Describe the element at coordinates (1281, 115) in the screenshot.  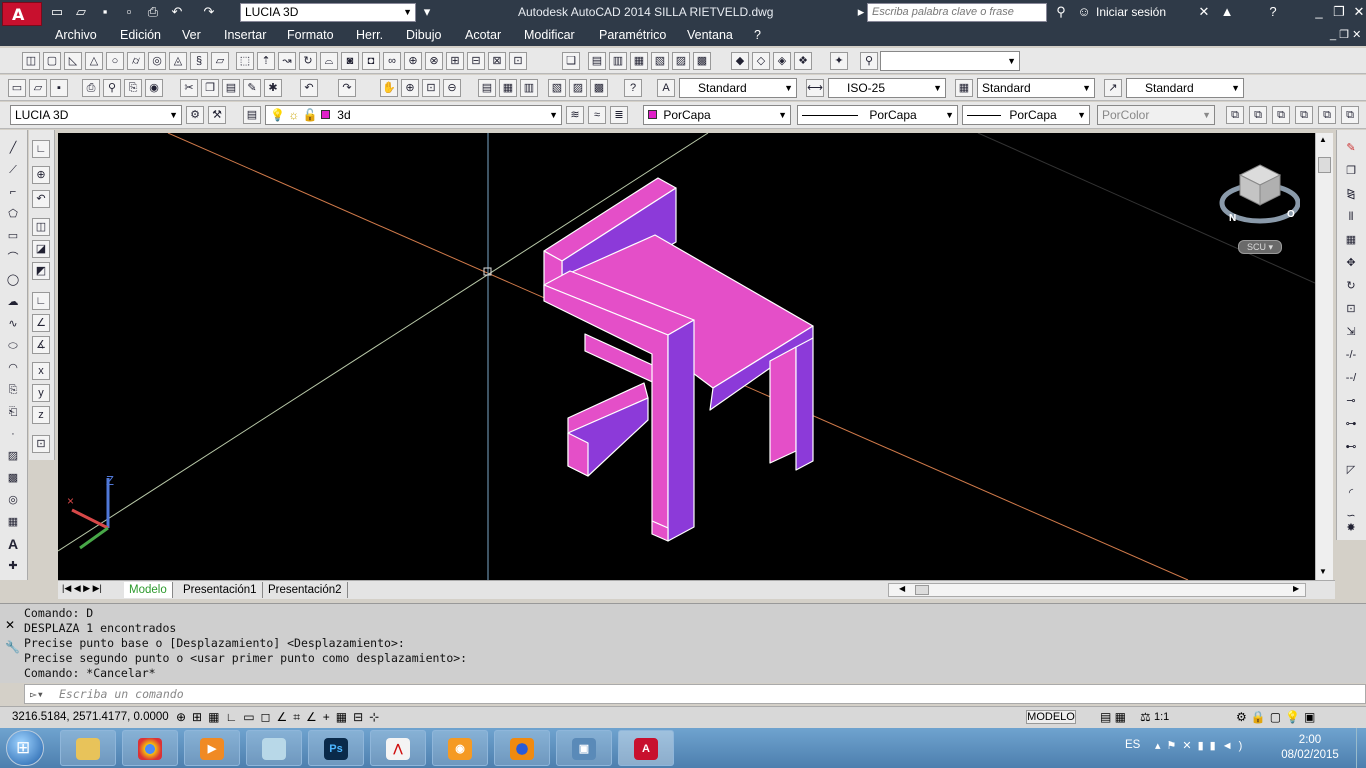
I see `draworder-above-icon: ⧉` at that location.